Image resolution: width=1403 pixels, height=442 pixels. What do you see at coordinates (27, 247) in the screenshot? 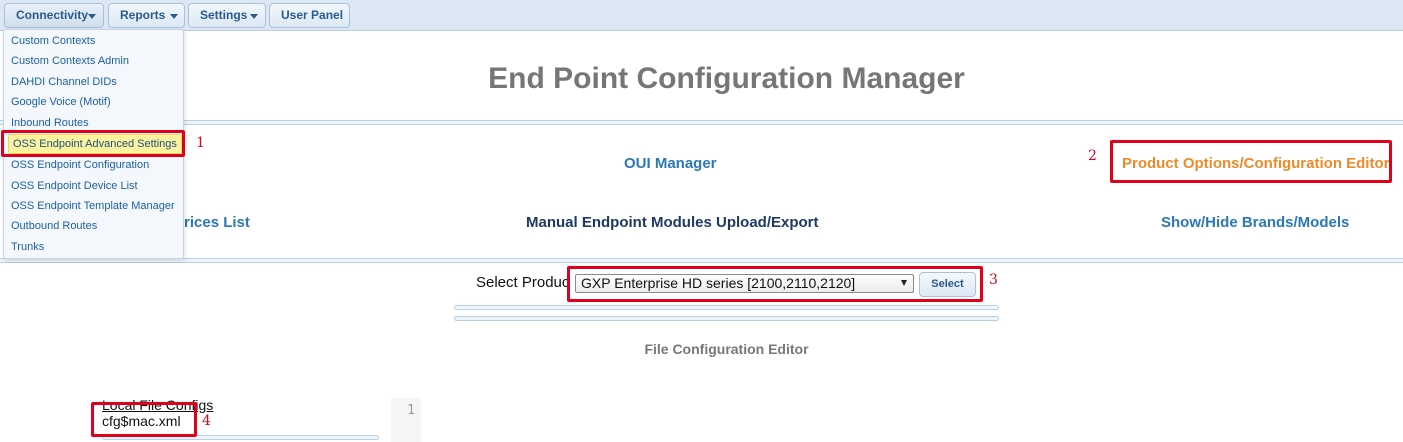
I see `dropdown-item: Trunks` at bounding box center [27, 247].